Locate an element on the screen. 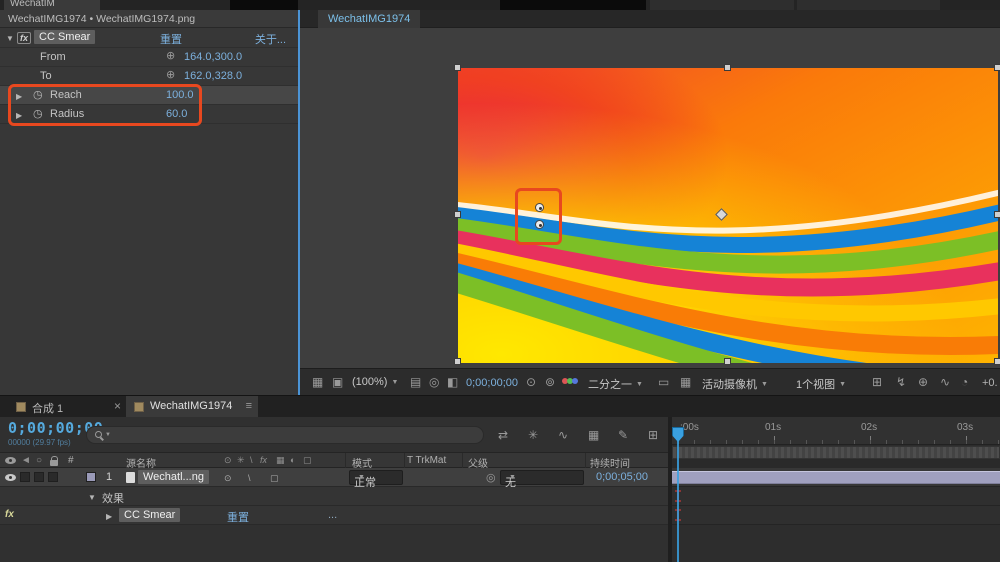  twirl-open-icon: ▼ is located at coordinates (10, 38).